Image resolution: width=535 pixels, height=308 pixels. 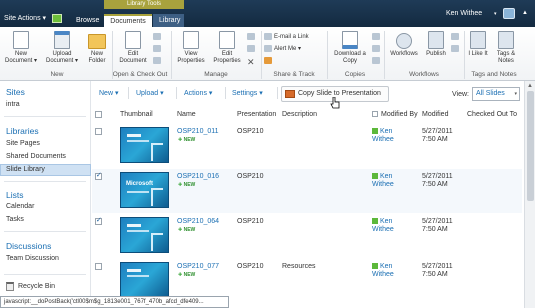 I want to click on vertical-scrollbar: ▲, so click(x=529, y=194).